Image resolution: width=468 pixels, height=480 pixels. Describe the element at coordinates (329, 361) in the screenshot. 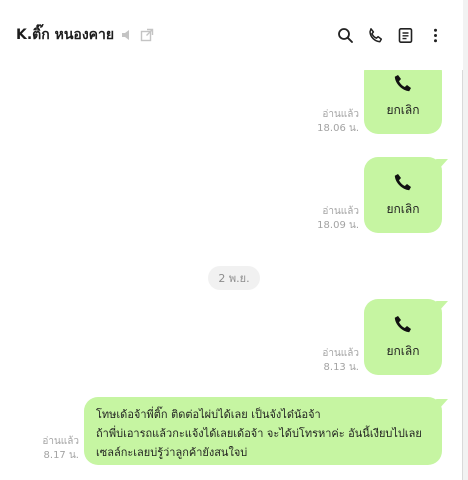

I see `message-meta: อ่านแล้ว 8.13 น.` at that location.